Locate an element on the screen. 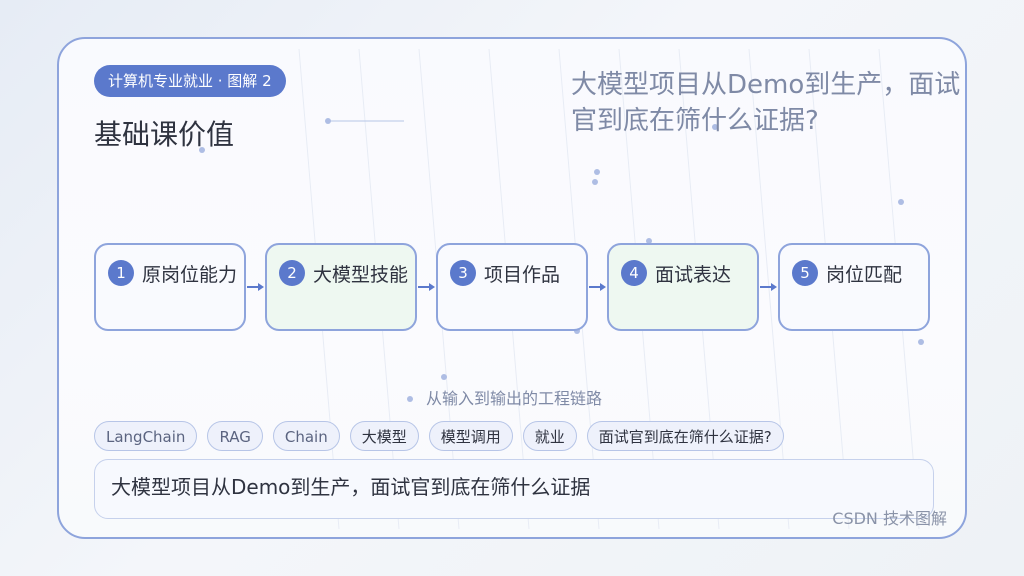 The width and height of the screenshot is (1024, 576). tag-chip: Chain is located at coordinates (306, 436).